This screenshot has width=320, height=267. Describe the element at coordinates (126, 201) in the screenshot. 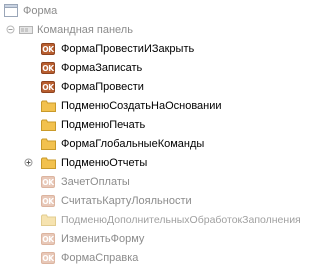

I see `tree-item-label: СчитатьКартуЛояльности` at that location.